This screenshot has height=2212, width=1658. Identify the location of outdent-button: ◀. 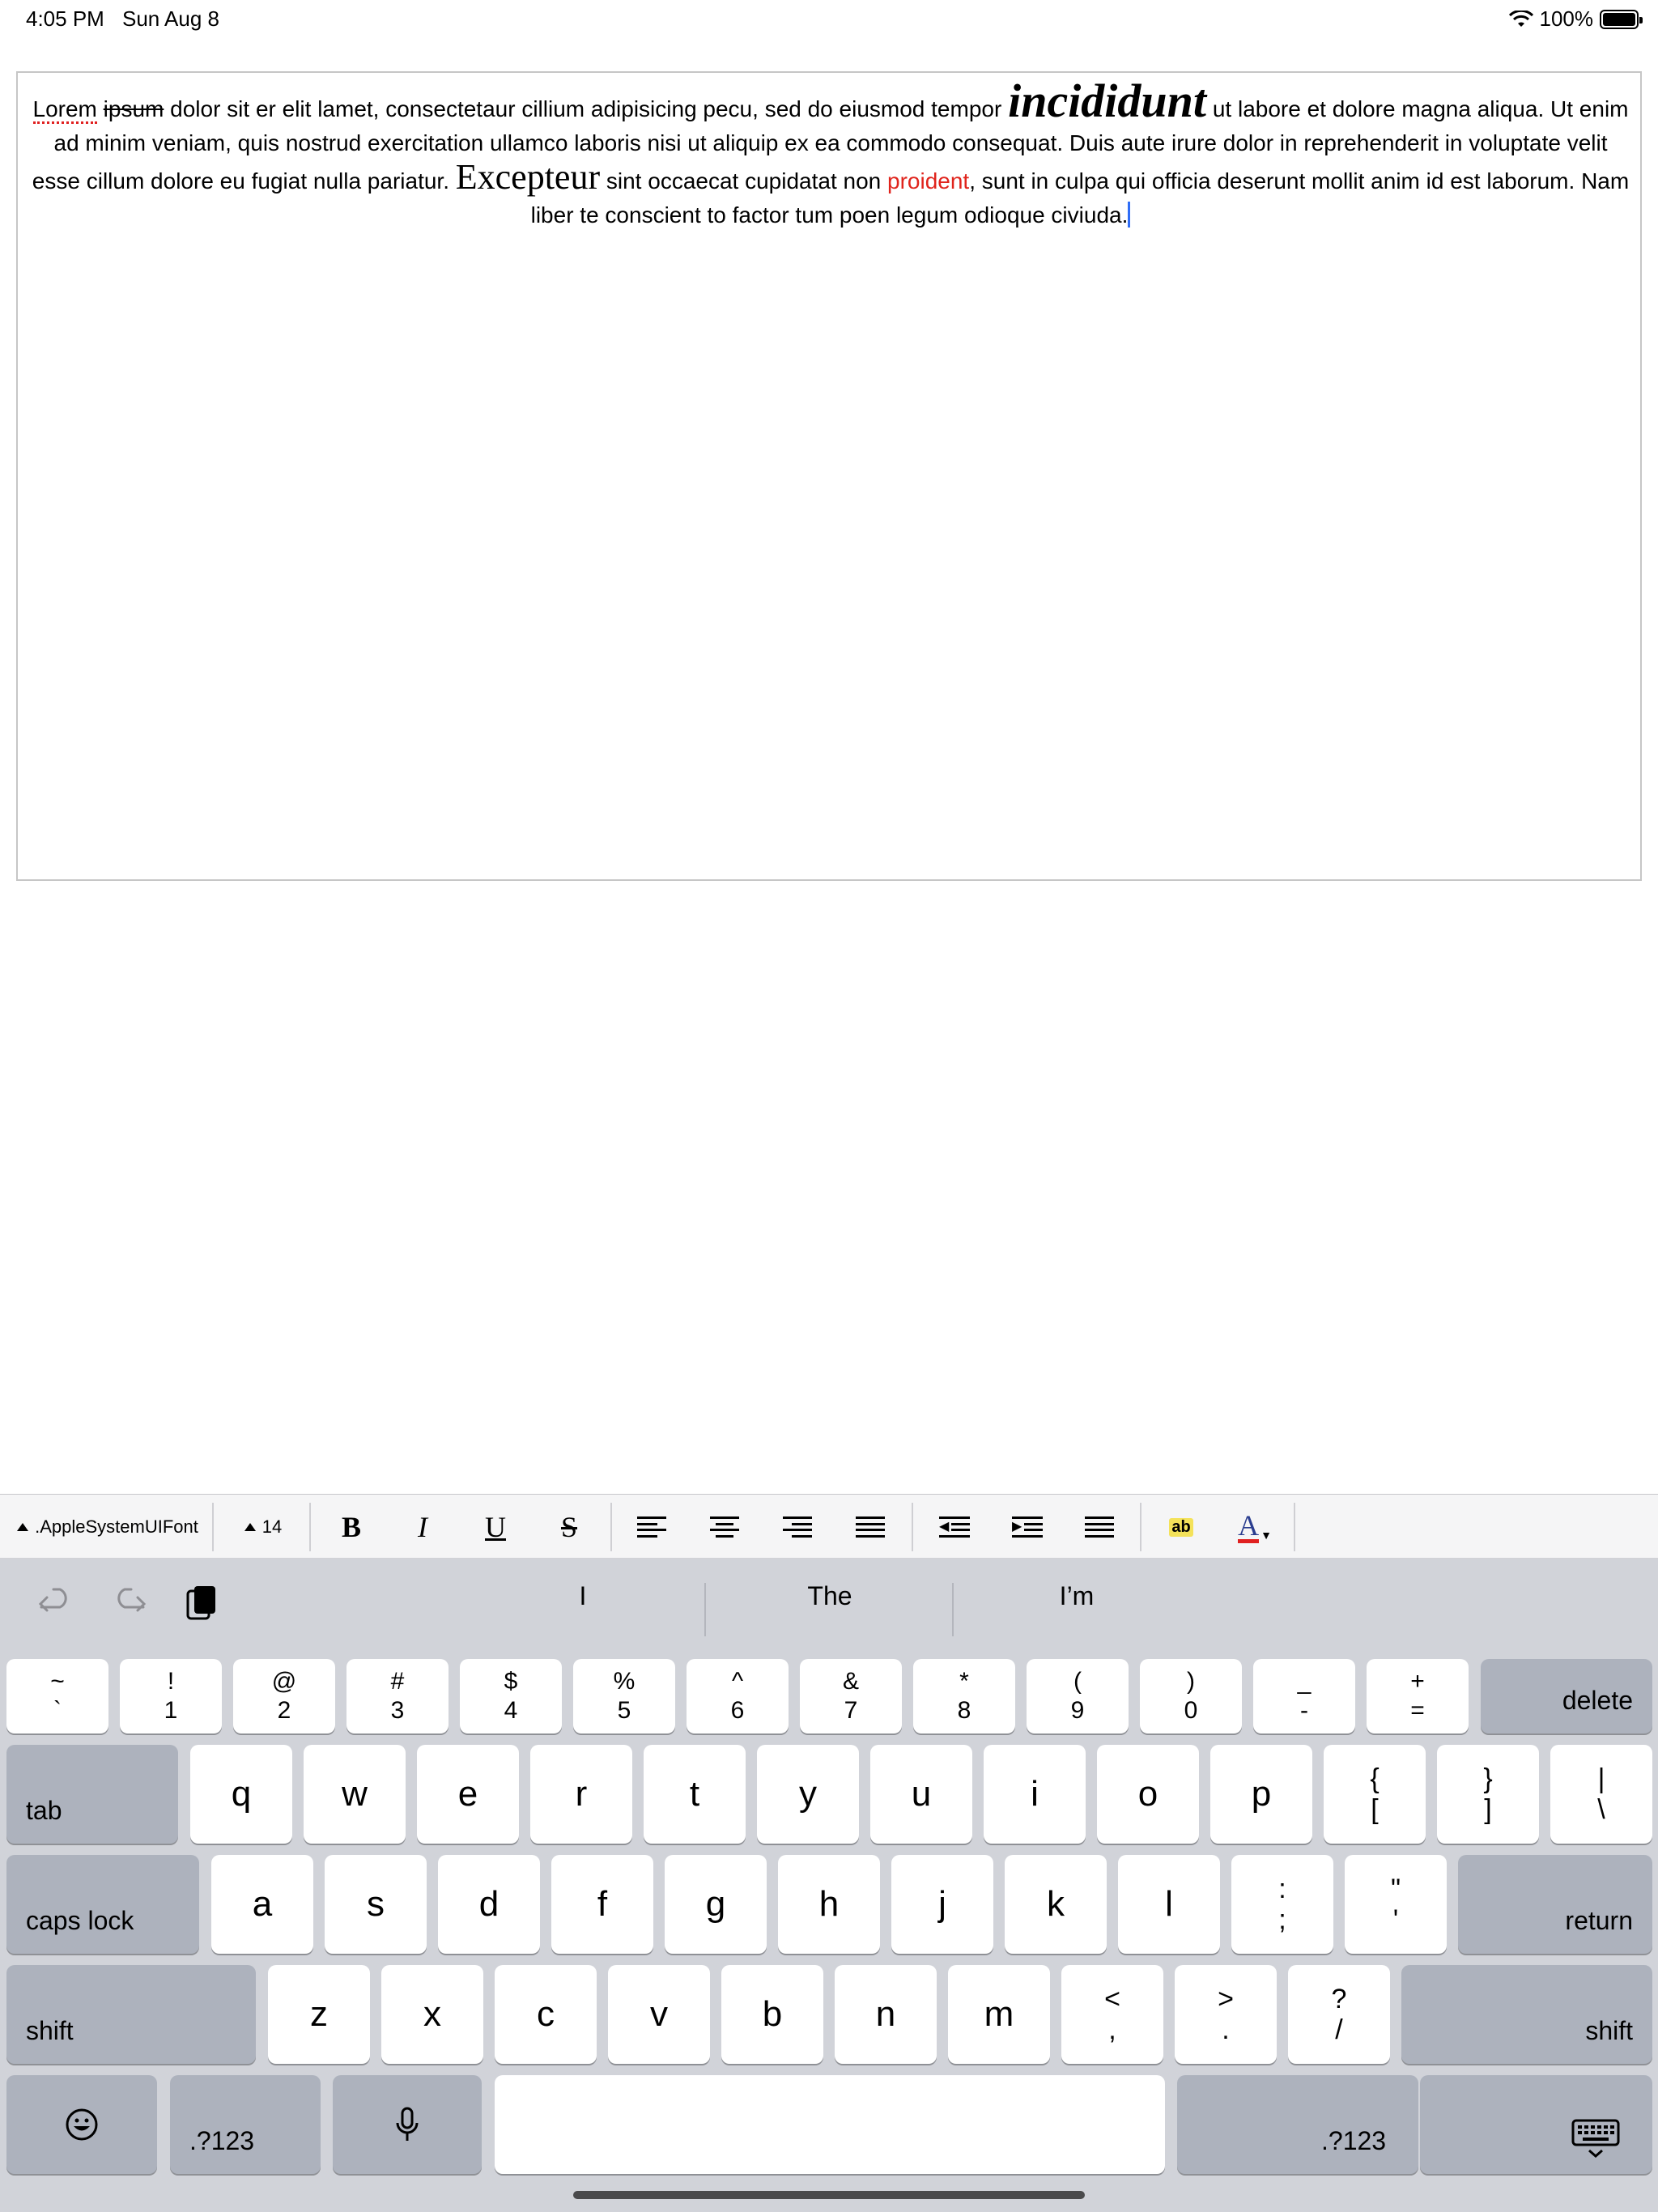
(954, 1527).